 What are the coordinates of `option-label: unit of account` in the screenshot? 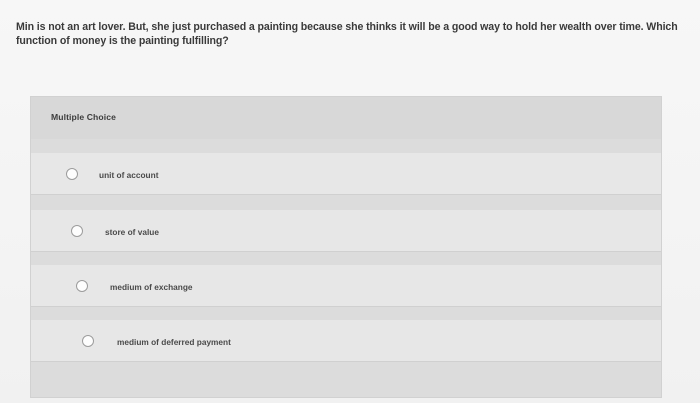 It's located at (129, 175).